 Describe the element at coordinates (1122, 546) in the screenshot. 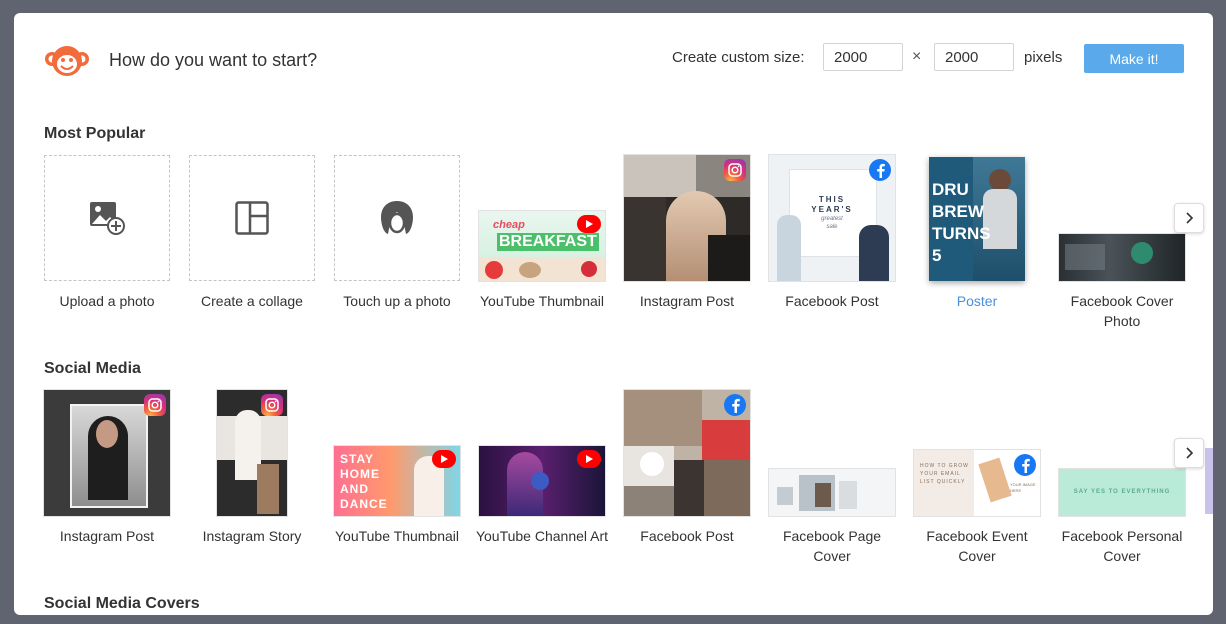

I see `tile-label: Facebook Personal Cover` at that location.